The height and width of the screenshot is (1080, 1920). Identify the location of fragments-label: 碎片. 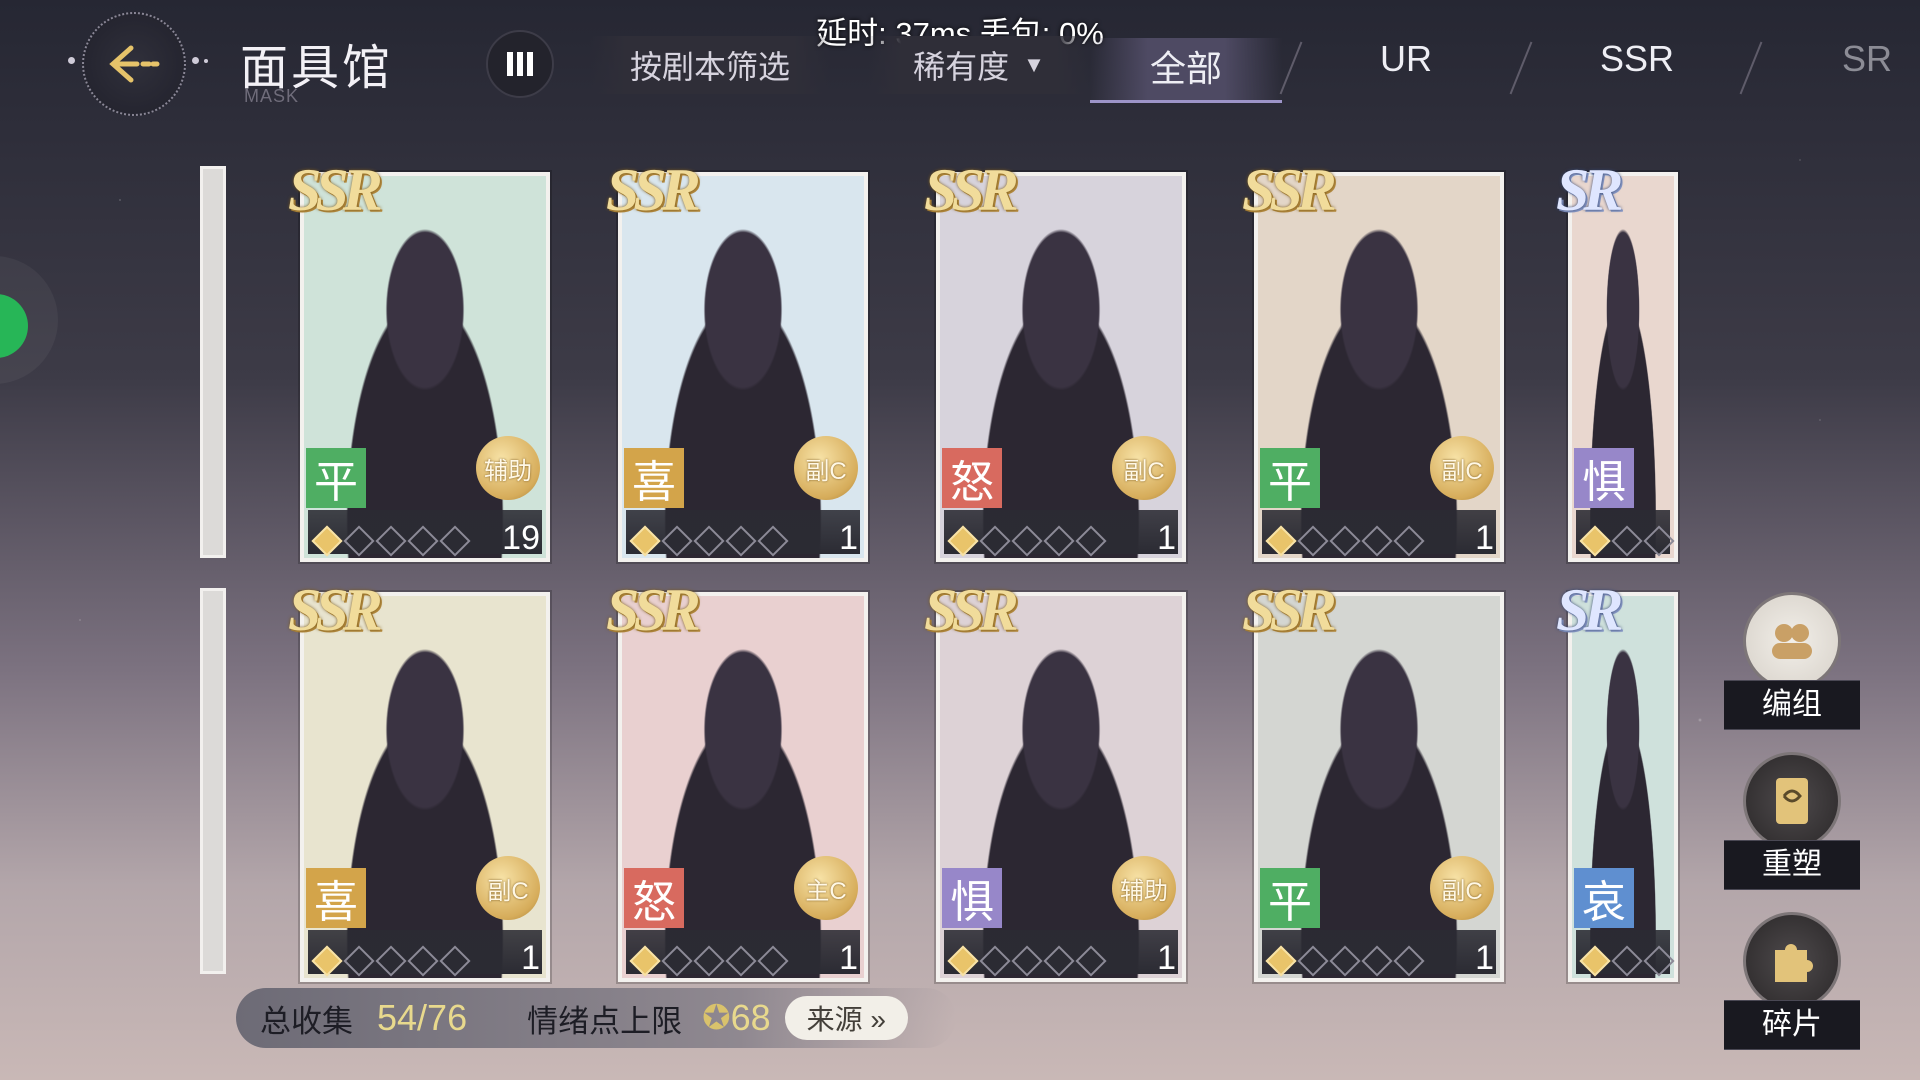
(1792, 1025).